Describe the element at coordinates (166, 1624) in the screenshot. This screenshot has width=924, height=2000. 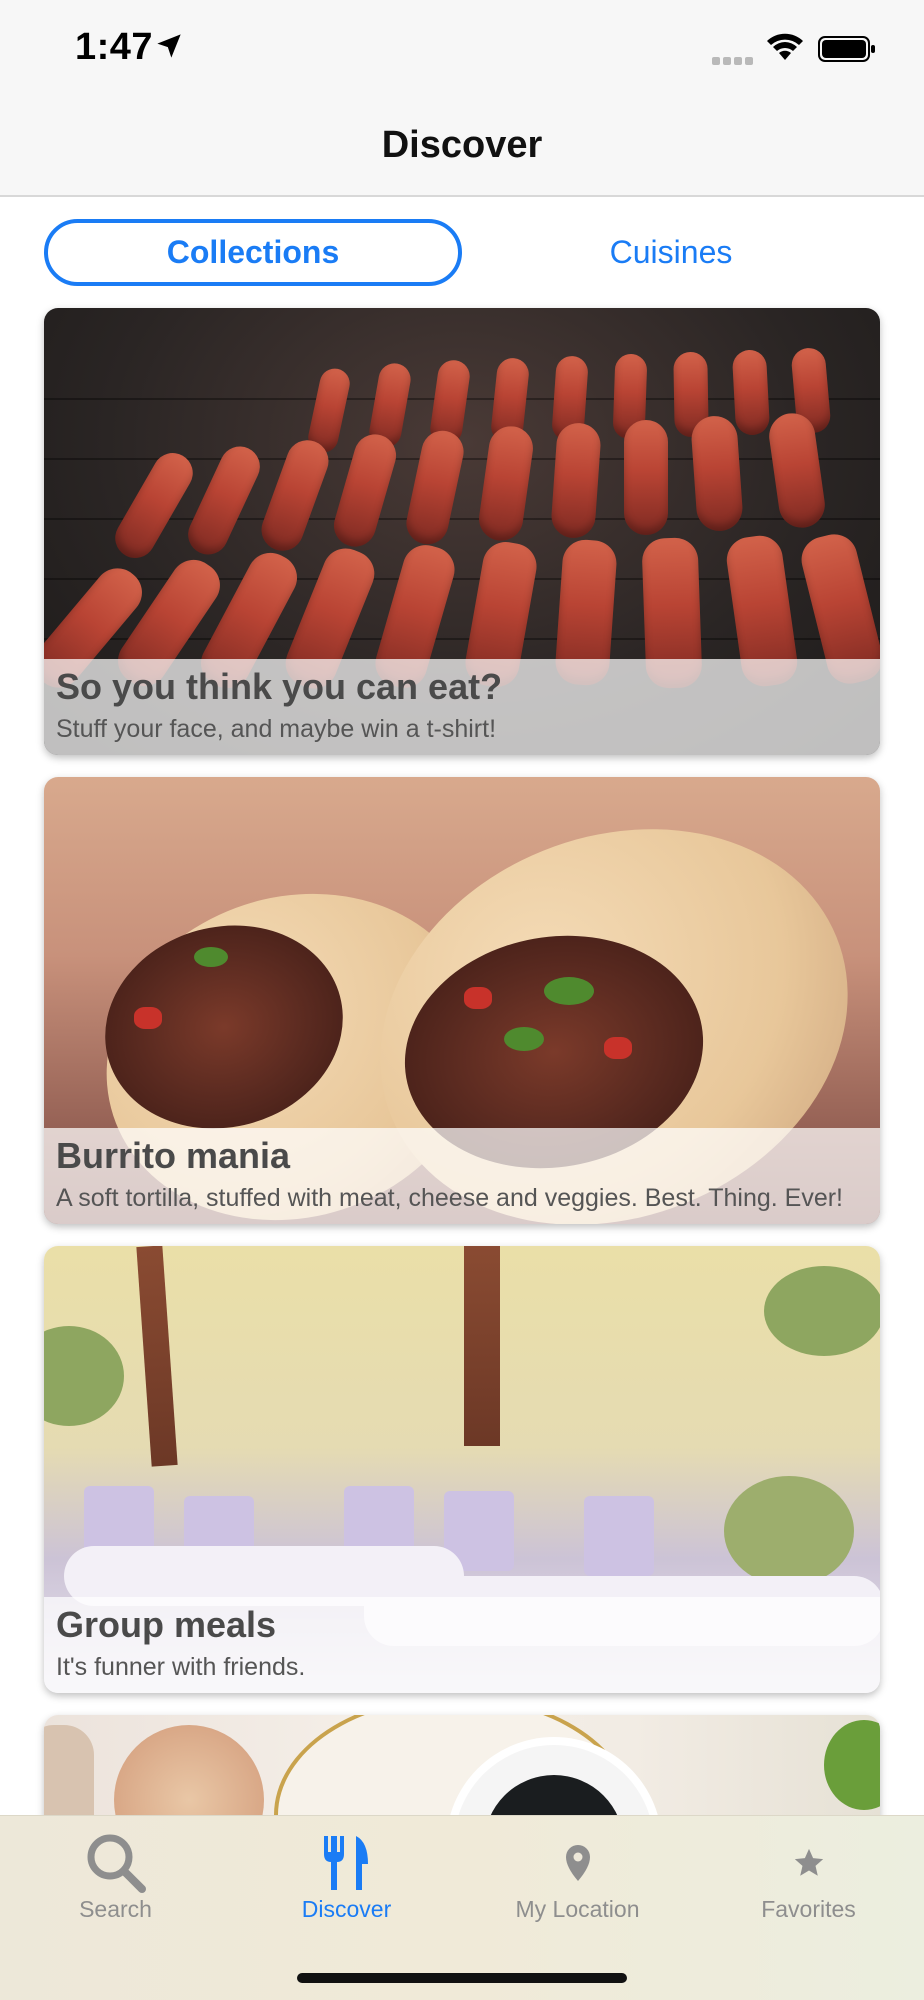
I see `collection-title: Group meals` at that location.